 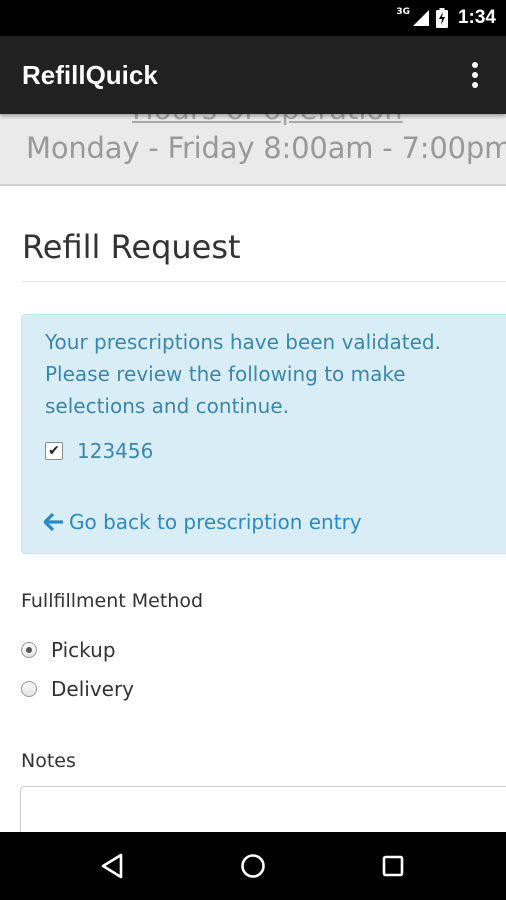 I want to click on notes-textarea, so click(x=263, y=809).